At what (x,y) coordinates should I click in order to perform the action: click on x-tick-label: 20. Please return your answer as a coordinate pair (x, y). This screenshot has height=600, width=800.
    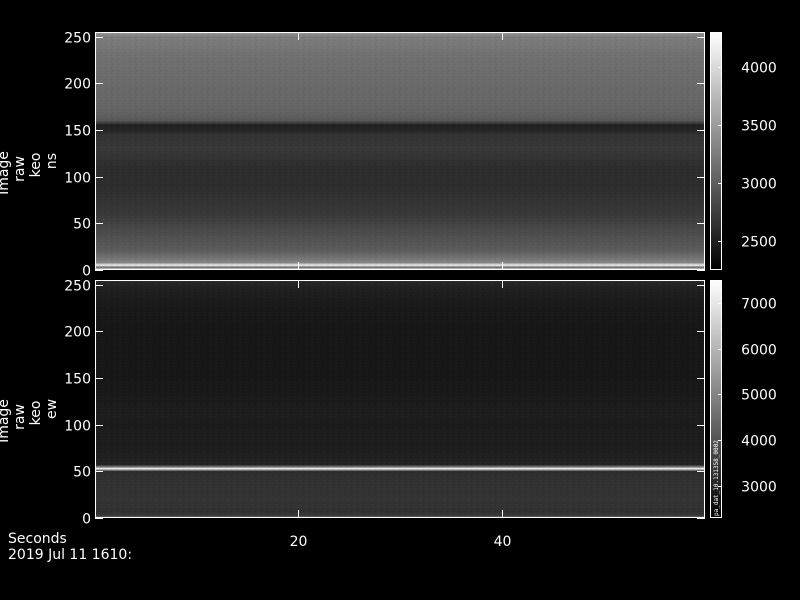
    Looking at the image, I should click on (299, 542).